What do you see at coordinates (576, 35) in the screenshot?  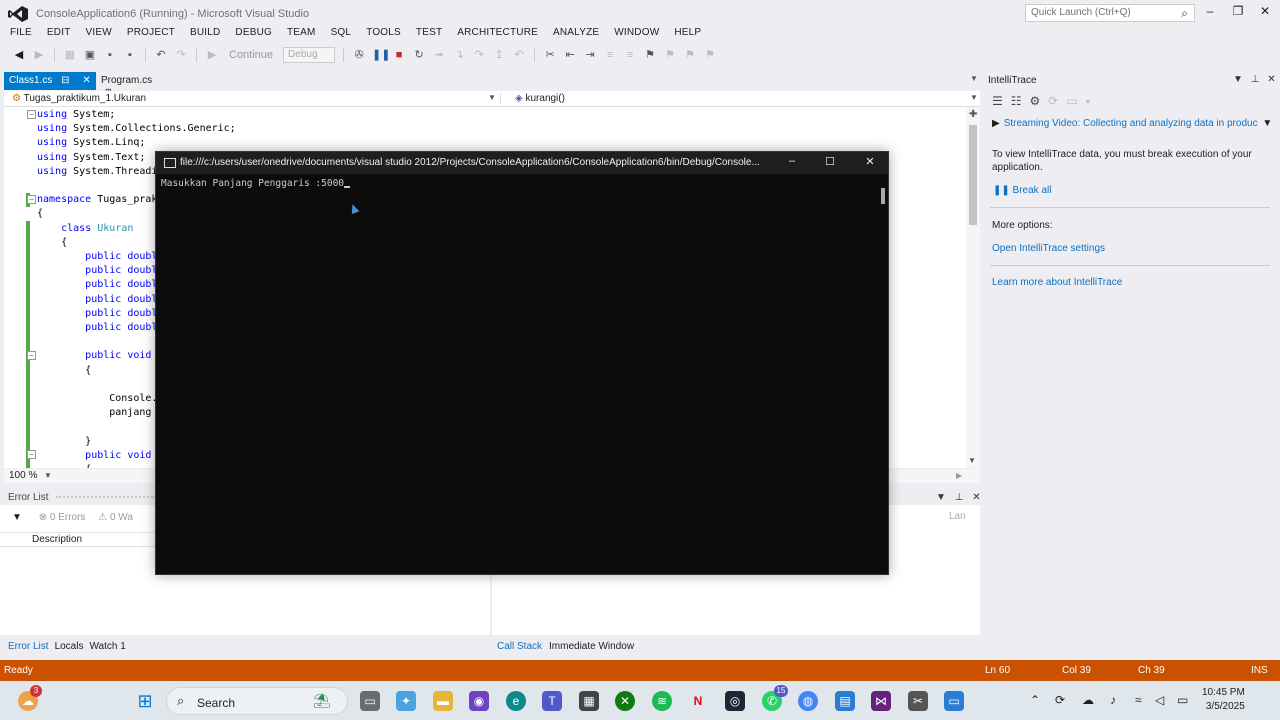 I see `menu-analyze: ANALYZE` at bounding box center [576, 35].